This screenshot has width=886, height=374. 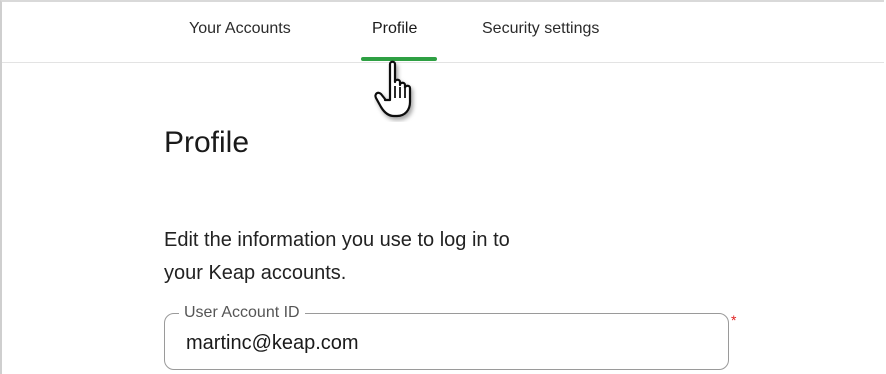 What do you see at coordinates (207, 142) in the screenshot?
I see `page-title: Profile` at bounding box center [207, 142].